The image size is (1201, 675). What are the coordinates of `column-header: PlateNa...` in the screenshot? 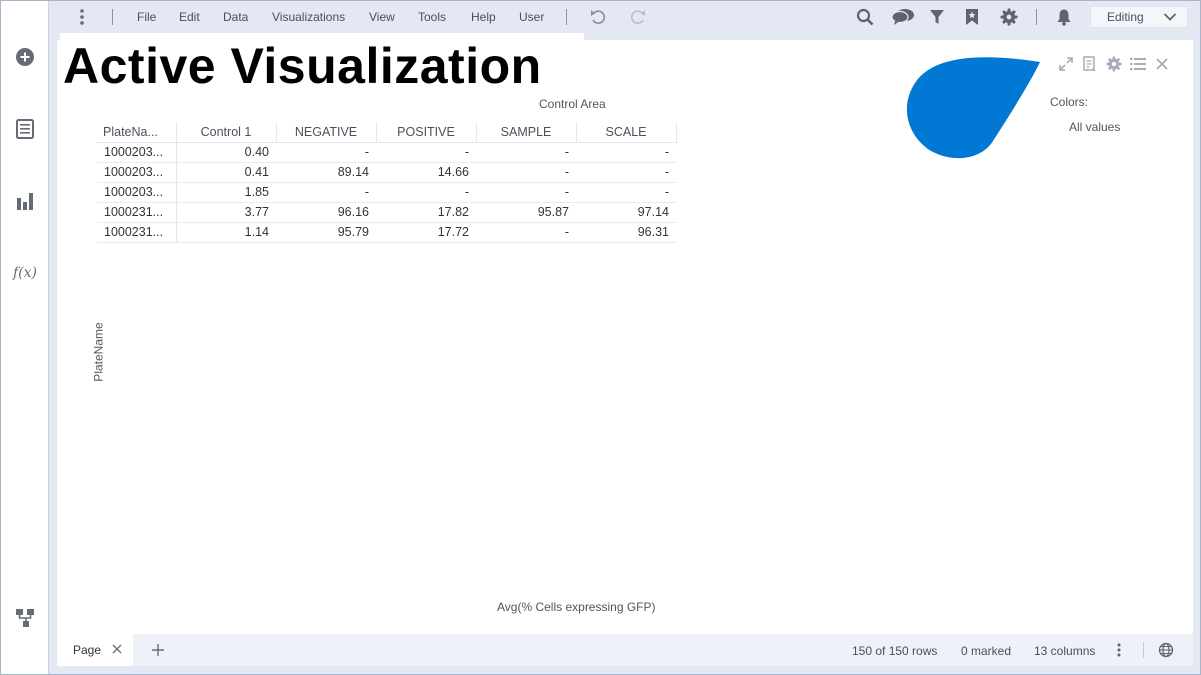 It's located at (137, 132).